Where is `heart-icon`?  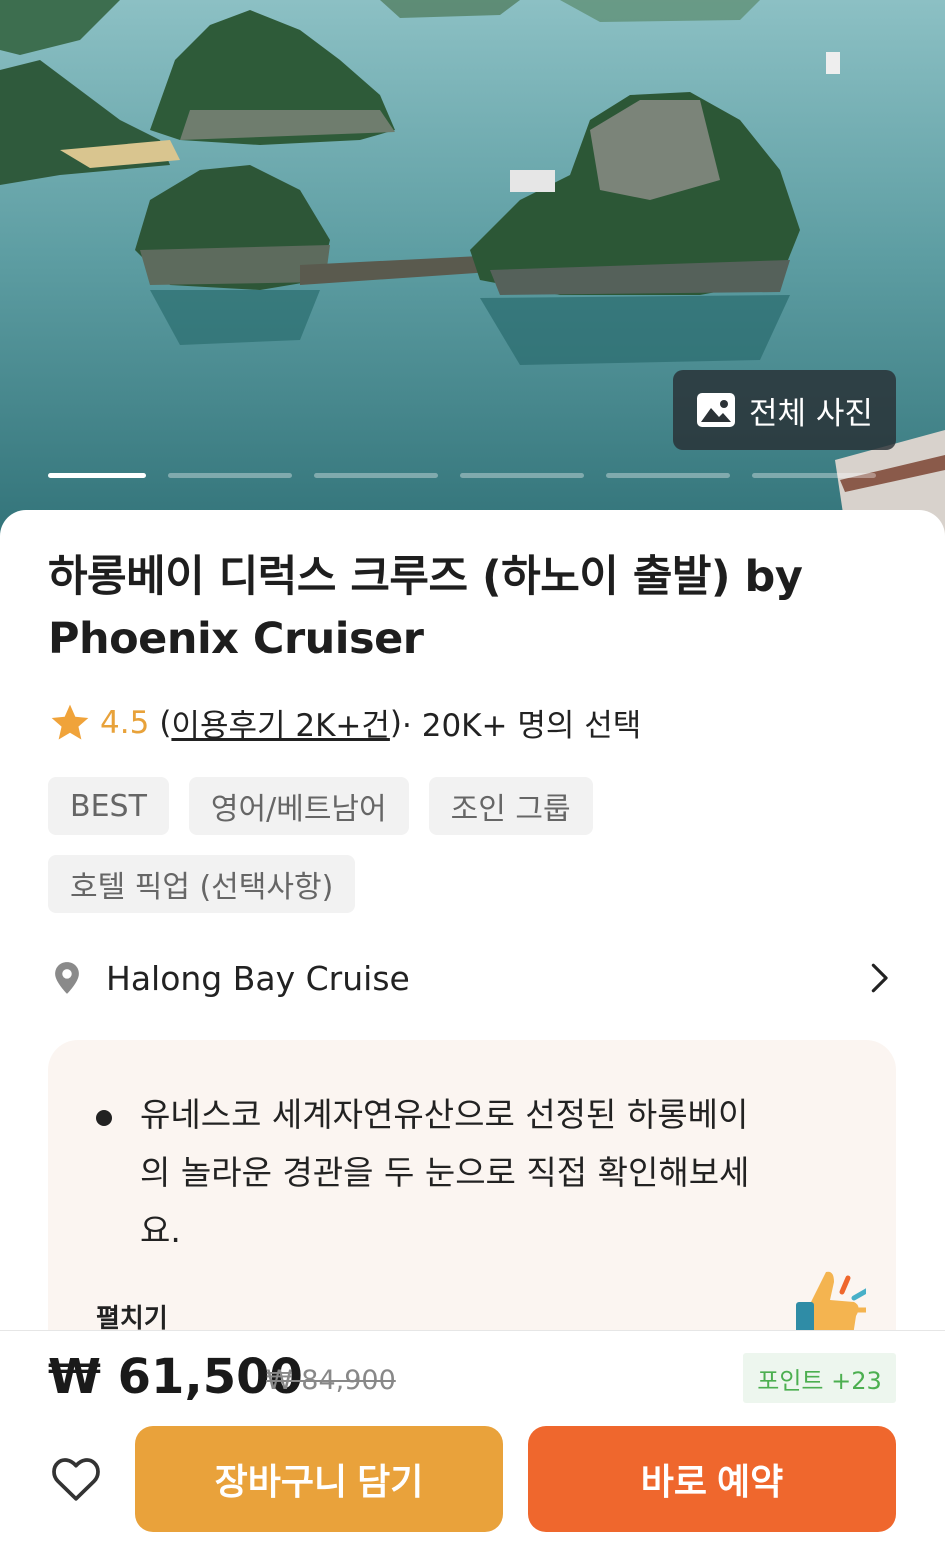 heart-icon is located at coordinates (76, 1479).